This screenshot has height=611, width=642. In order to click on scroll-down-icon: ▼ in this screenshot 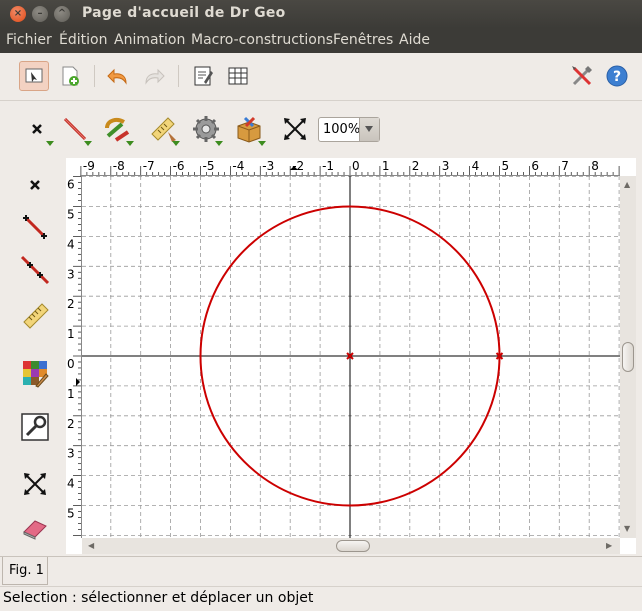, I will do `click(627, 528)`.